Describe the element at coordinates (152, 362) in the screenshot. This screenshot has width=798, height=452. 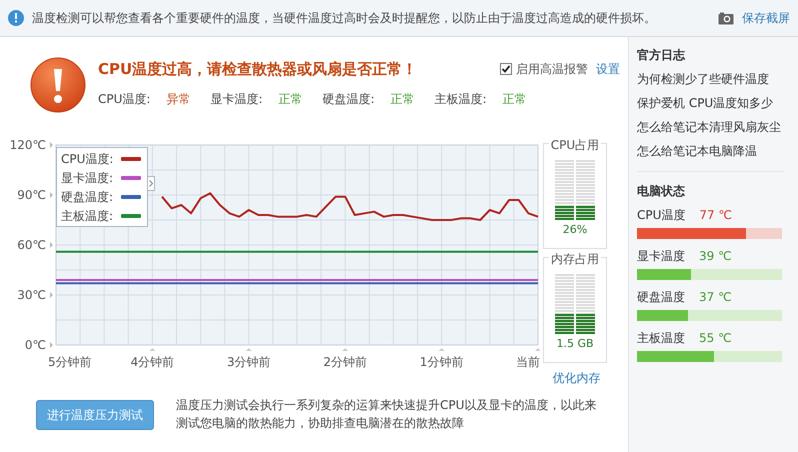
I see `x-tick-label: 4分钟前` at that location.